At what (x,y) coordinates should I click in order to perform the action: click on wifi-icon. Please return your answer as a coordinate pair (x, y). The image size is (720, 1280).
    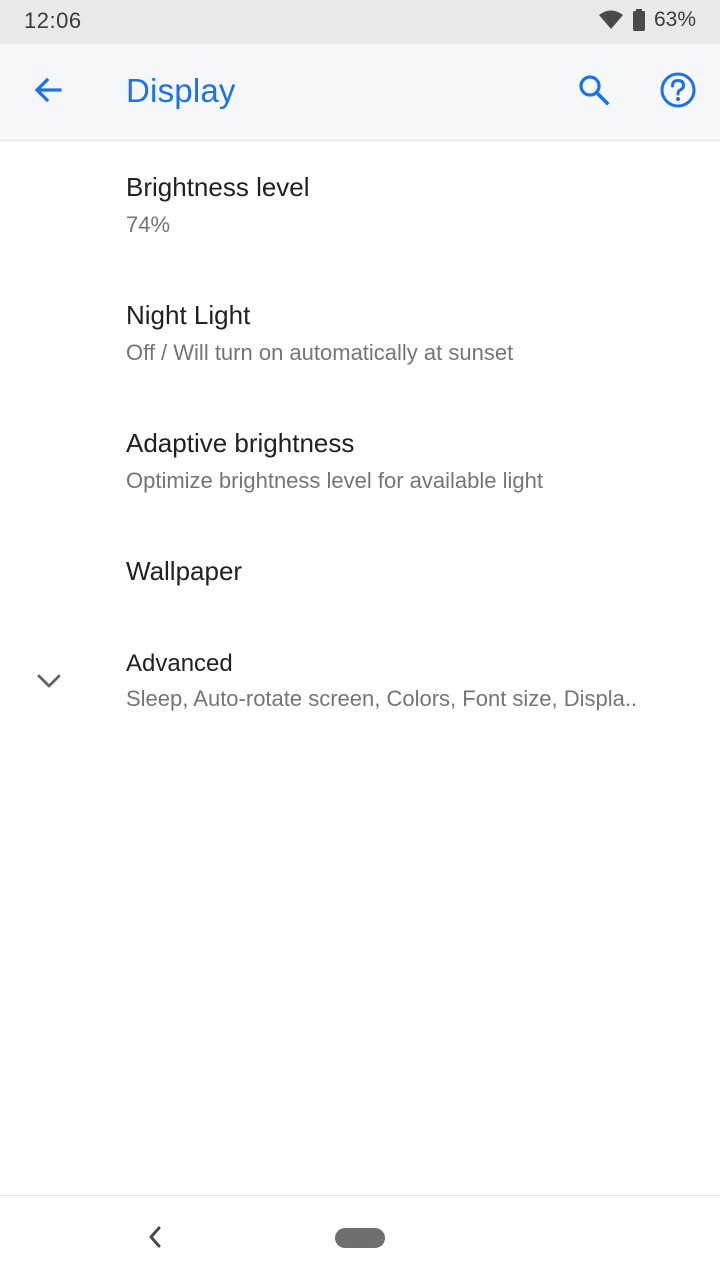
    Looking at the image, I should click on (611, 20).